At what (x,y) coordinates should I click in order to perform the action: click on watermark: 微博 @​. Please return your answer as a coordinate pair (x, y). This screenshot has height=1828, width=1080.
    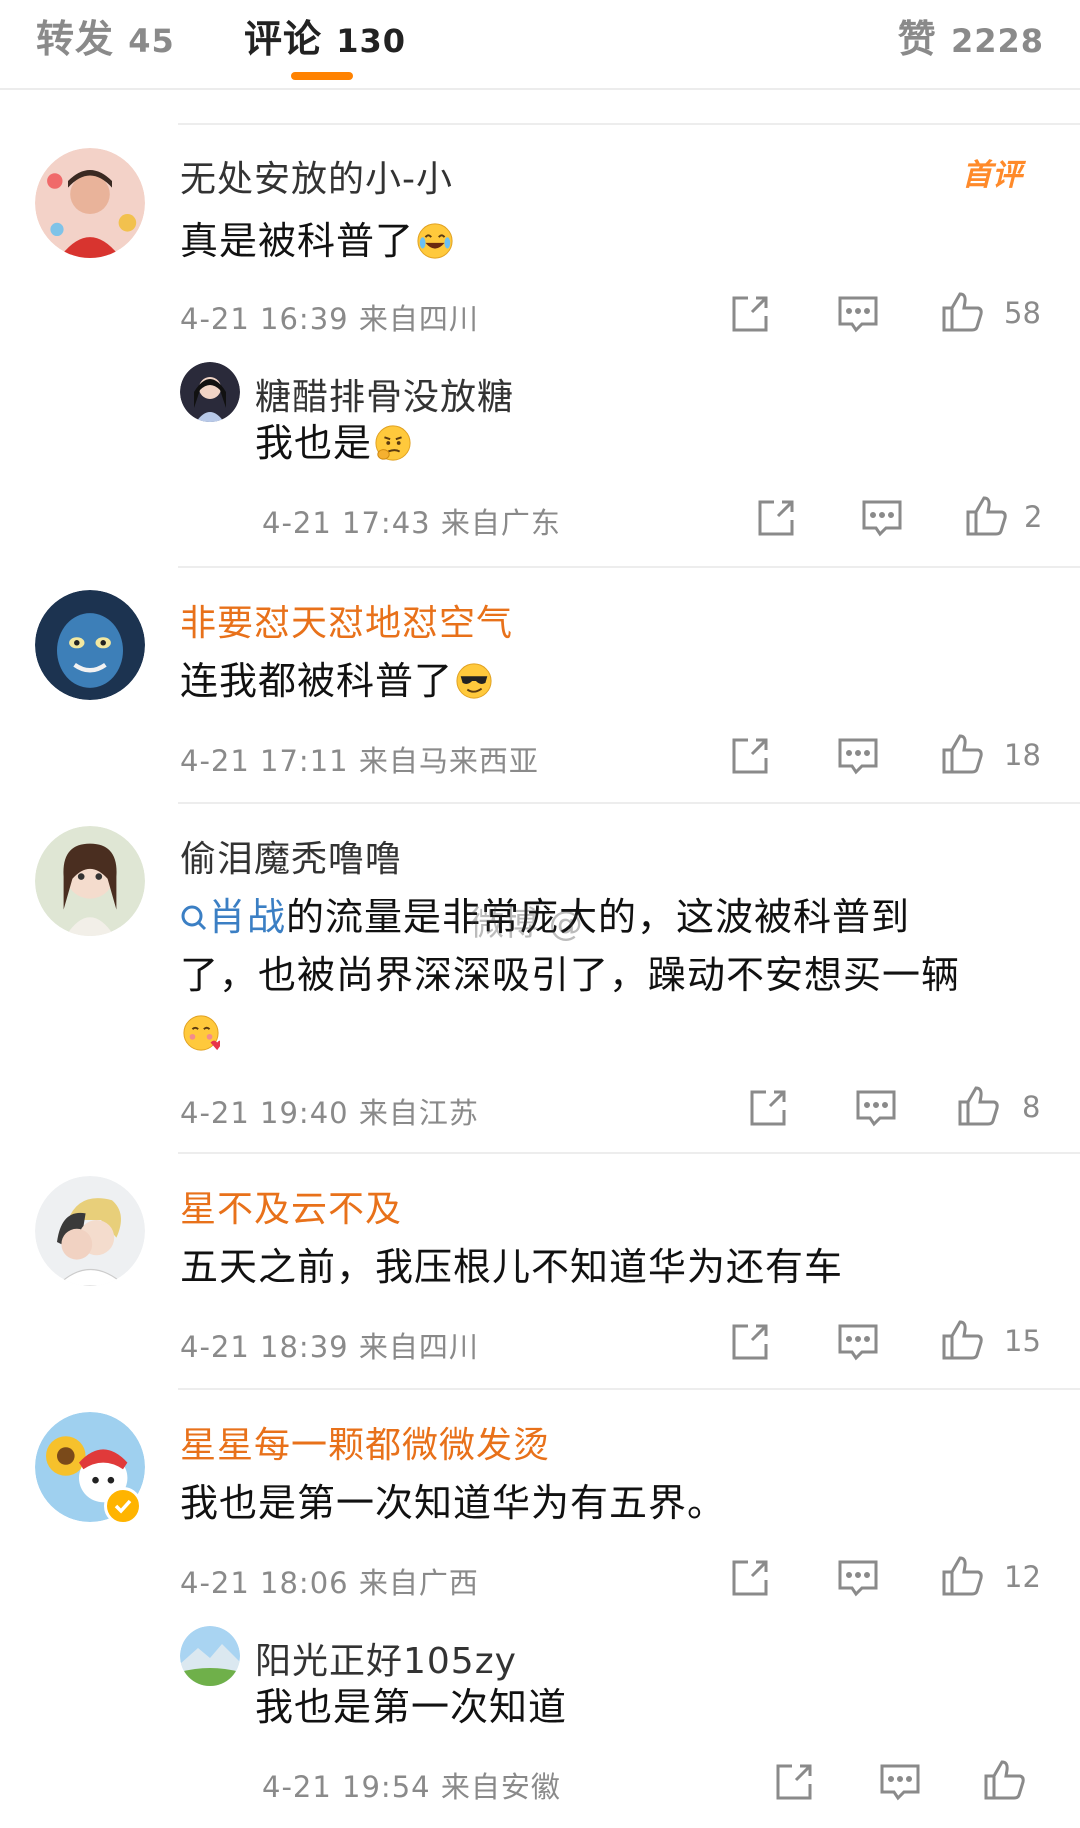
    Looking at the image, I should click on (526, 924).